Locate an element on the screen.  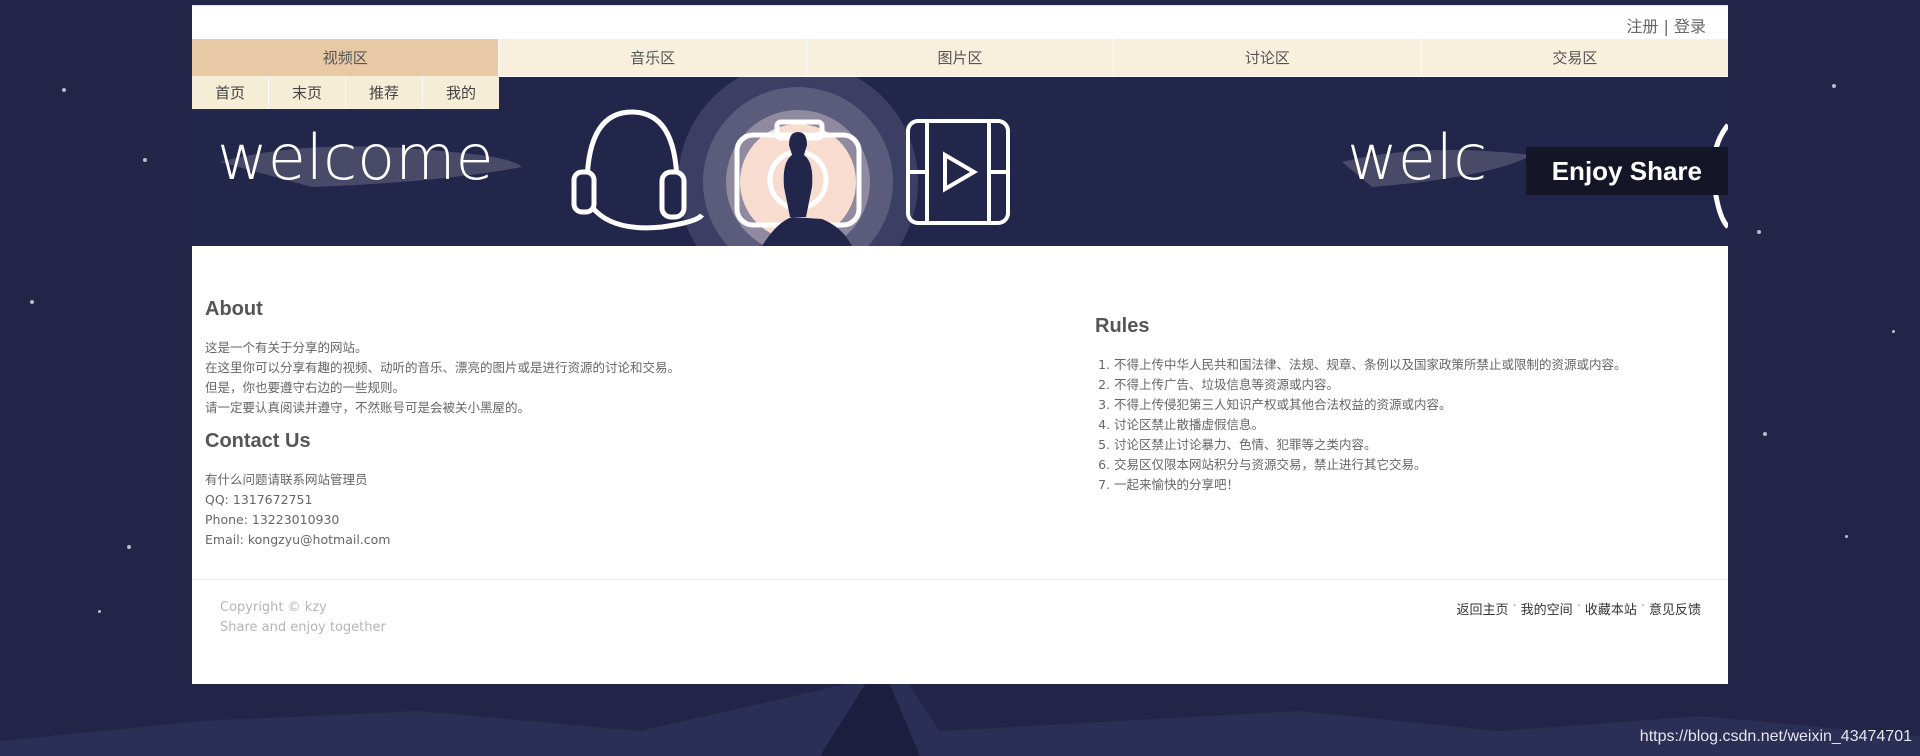
tab-video: 视频区 is located at coordinates (346, 57).